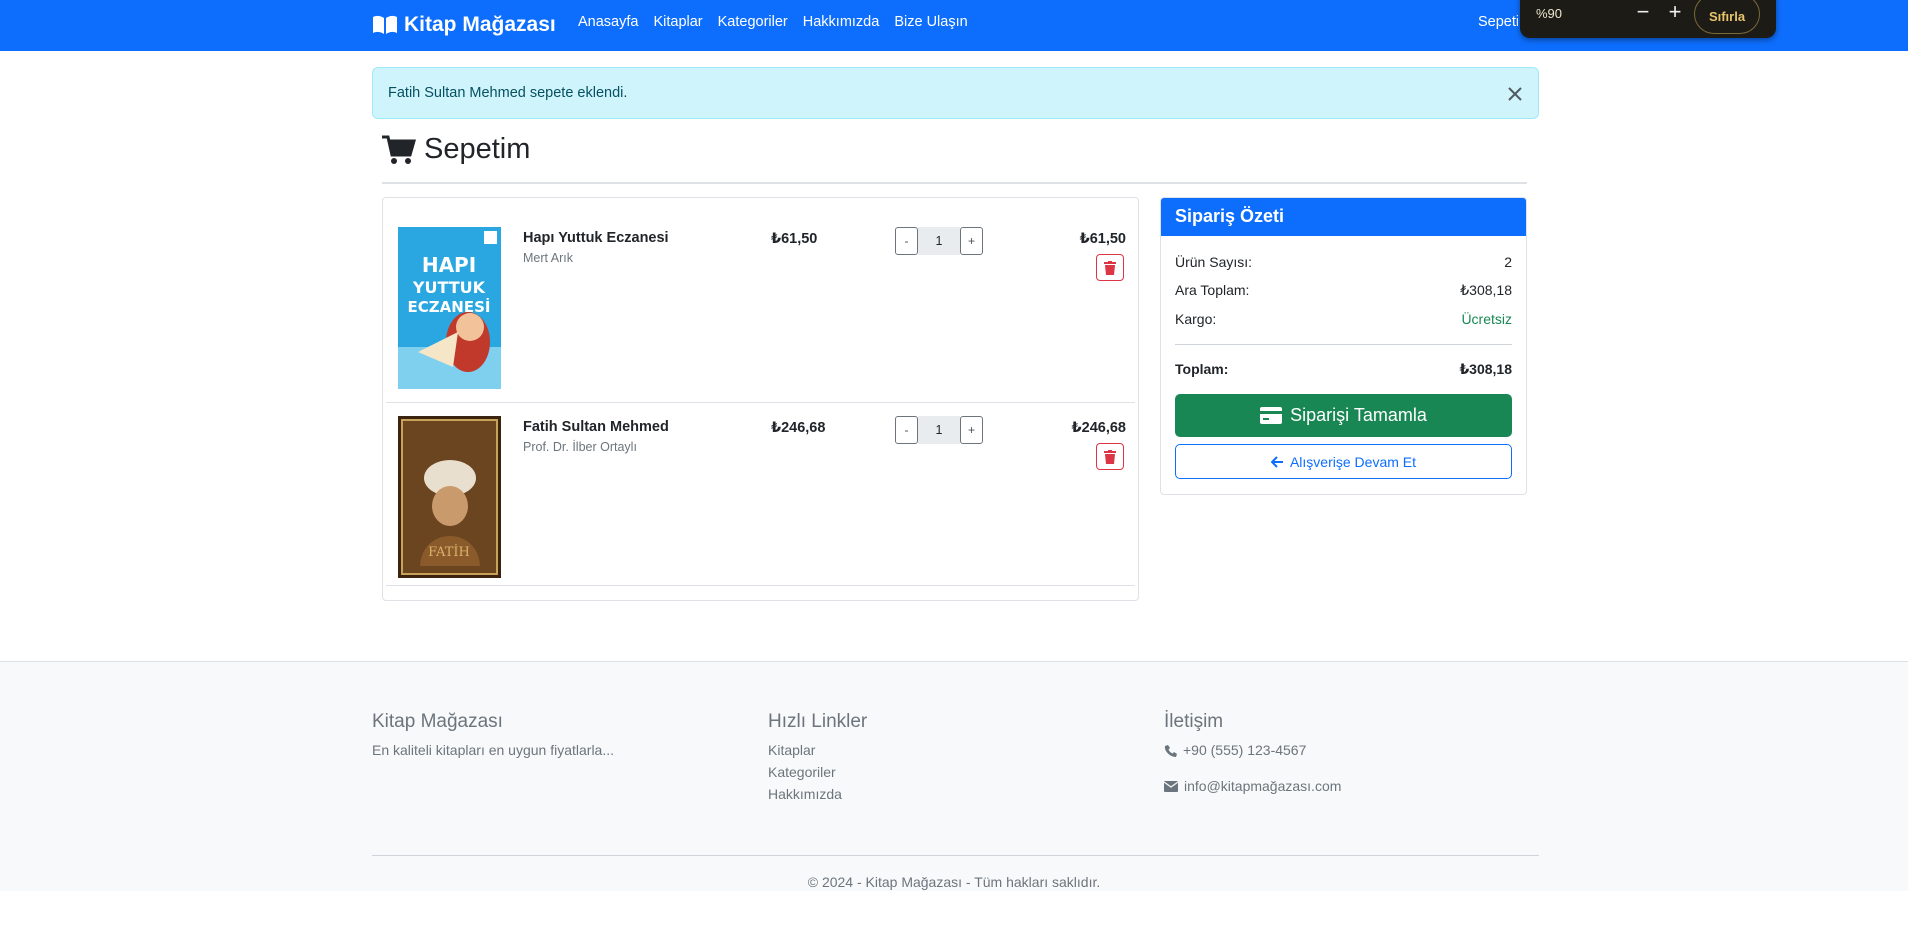 The width and height of the screenshot is (1908, 935). What do you see at coordinates (449, 265) in the screenshot?
I see `svg-text: HAPI` at bounding box center [449, 265].